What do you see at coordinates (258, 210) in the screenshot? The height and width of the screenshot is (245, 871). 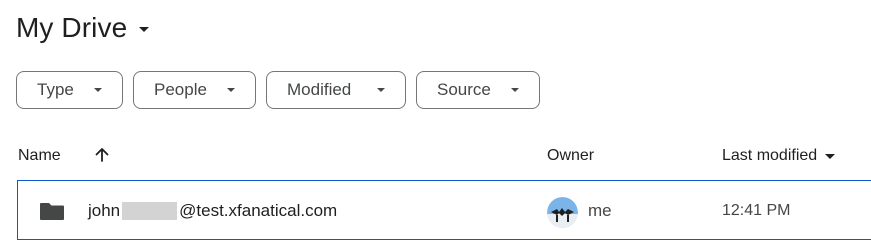 I see `file-name-suffix: @test.xfanatical.com` at bounding box center [258, 210].